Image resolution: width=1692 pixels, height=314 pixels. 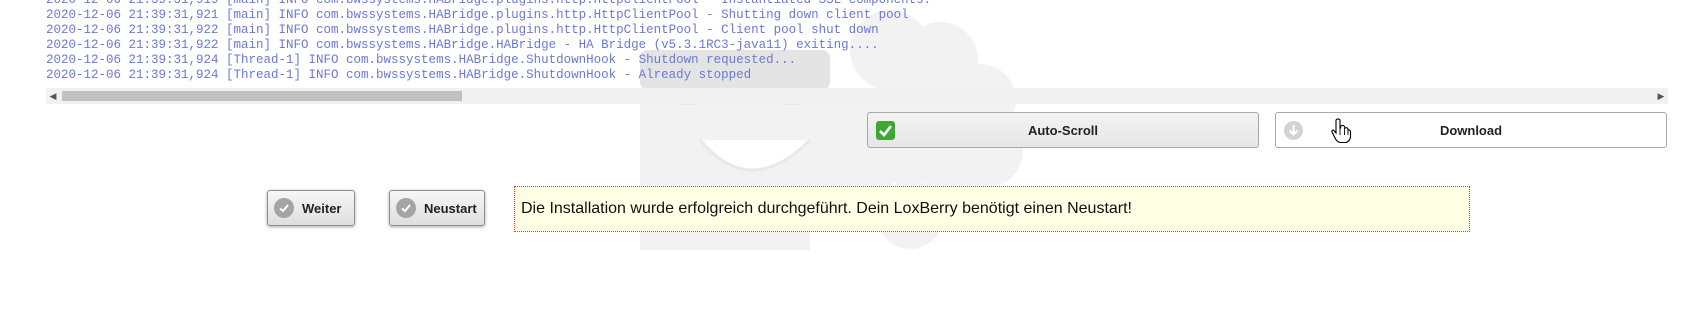 What do you see at coordinates (53, 96) in the screenshot?
I see `scroll-left-arrow-icon: ◀` at bounding box center [53, 96].